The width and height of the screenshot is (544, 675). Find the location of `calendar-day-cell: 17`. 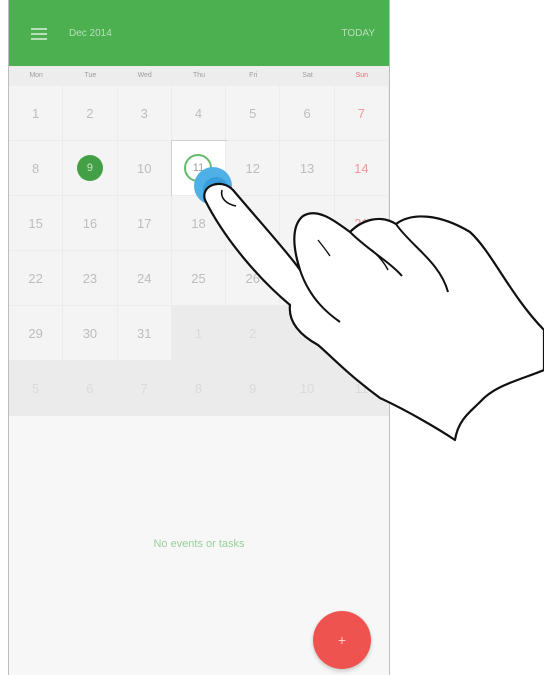

calendar-day-cell: 17 is located at coordinates (144, 223).